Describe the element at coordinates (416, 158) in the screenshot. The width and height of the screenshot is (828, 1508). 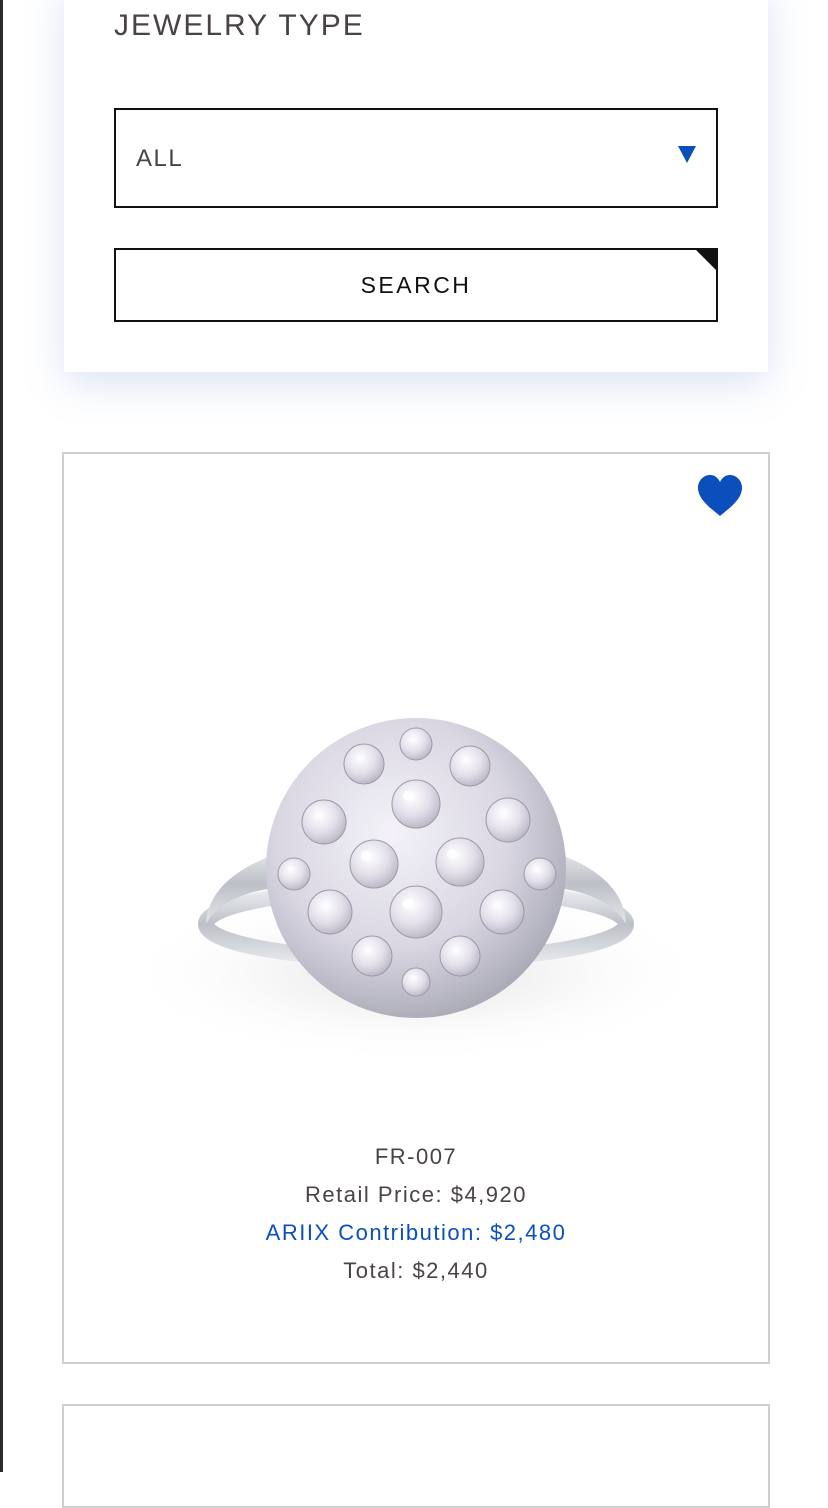
I see `jewelry-type-select: ALL` at that location.